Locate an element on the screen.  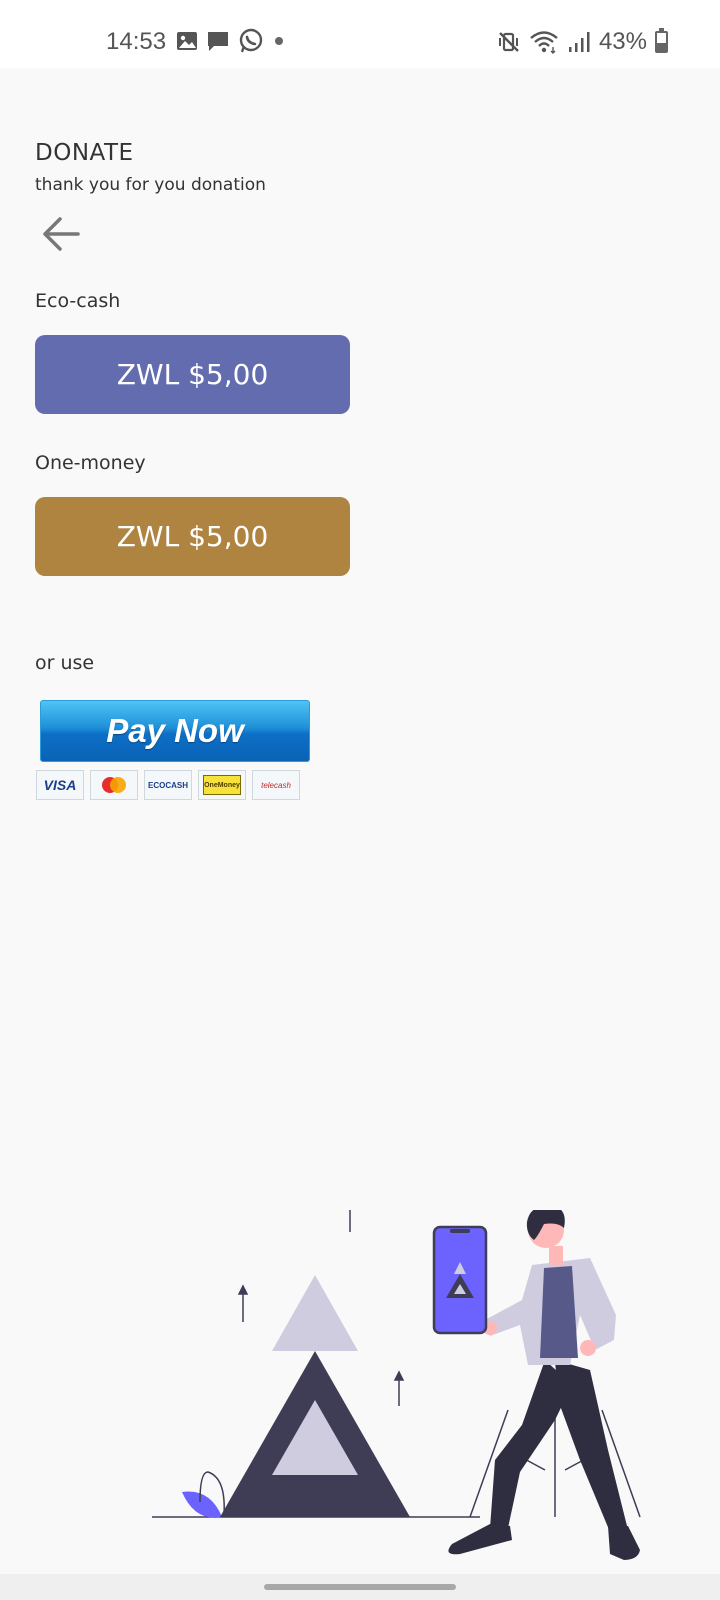
arrow-left-icon is located at coordinates (61, 234).